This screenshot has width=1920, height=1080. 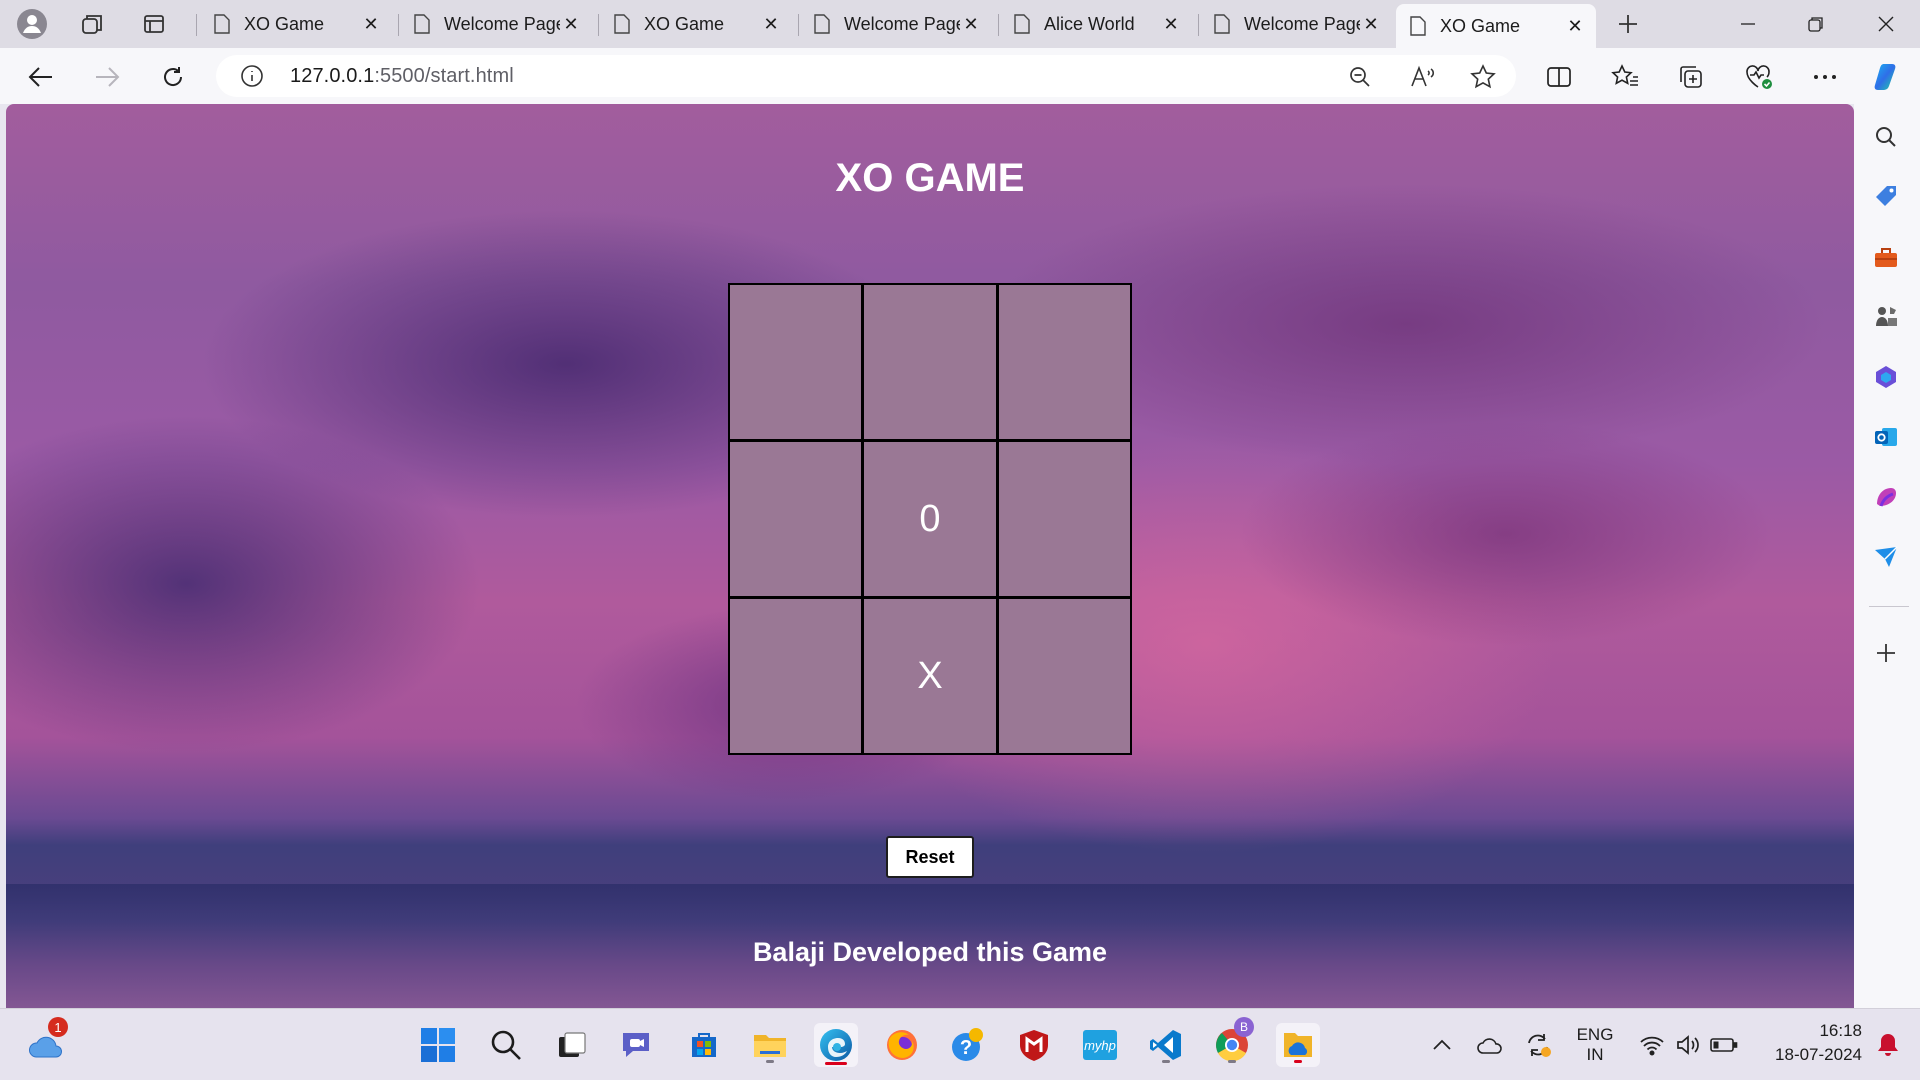 What do you see at coordinates (572, 1045) in the screenshot?
I see `task-view-icon` at bounding box center [572, 1045].